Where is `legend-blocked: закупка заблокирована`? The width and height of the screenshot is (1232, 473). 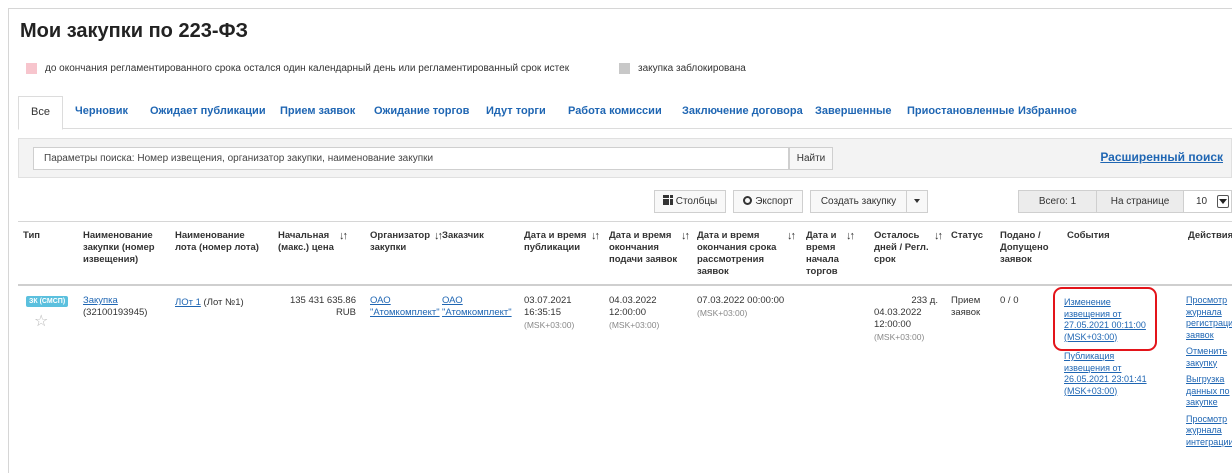
legend-blocked: закупка заблокирована is located at coordinates (682, 68).